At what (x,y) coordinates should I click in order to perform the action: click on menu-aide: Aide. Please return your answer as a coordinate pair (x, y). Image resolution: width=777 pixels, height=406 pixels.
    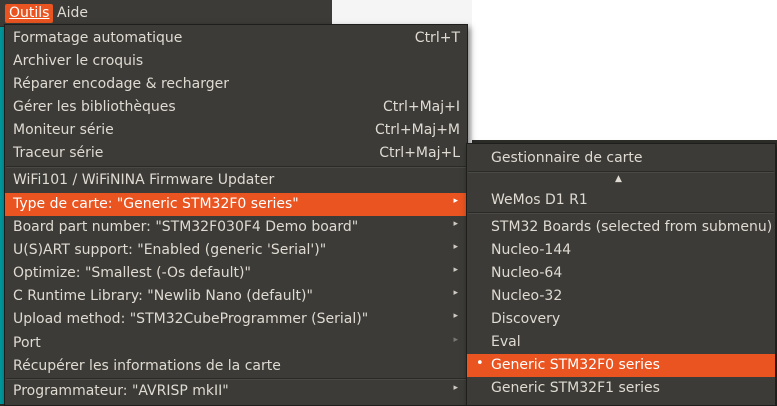
    Looking at the image, I should click on (72, 13).